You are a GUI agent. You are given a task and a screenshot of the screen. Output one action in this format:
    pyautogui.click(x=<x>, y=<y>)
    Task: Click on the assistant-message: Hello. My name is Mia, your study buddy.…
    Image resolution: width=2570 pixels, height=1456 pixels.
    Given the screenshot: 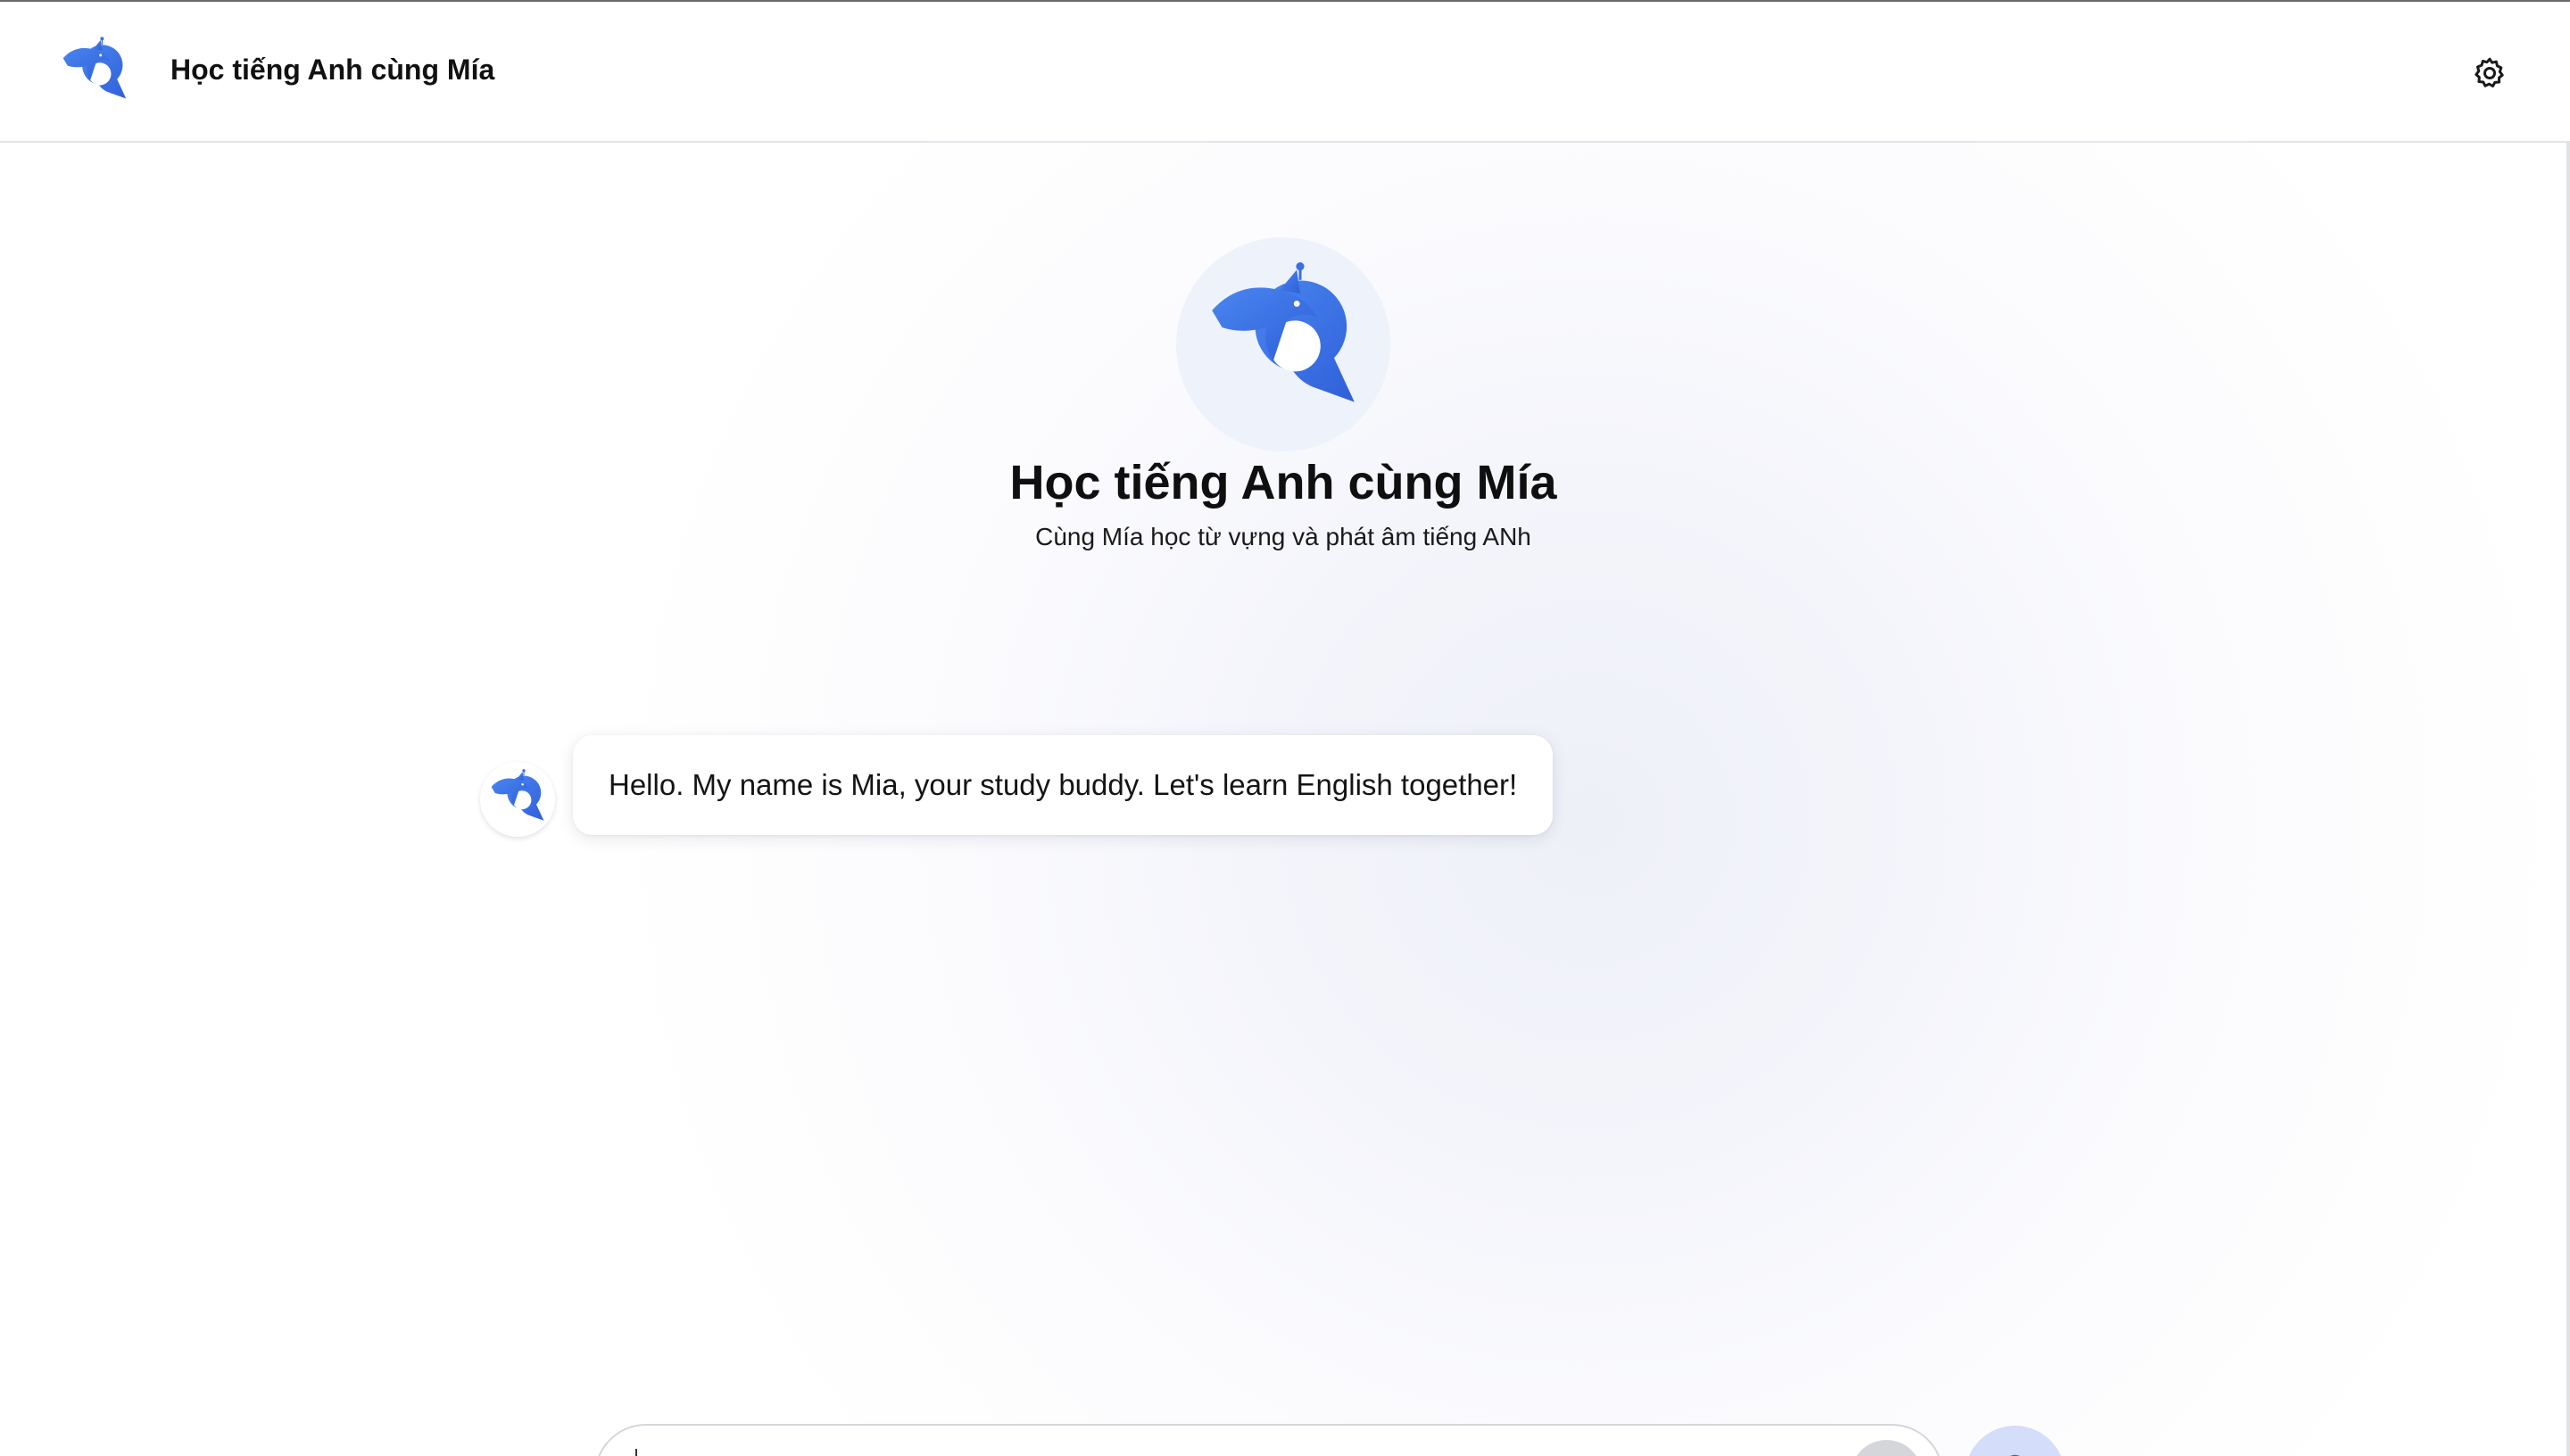 What is the action you would take?
    pyautogui.click(x=1063, y=785)
    